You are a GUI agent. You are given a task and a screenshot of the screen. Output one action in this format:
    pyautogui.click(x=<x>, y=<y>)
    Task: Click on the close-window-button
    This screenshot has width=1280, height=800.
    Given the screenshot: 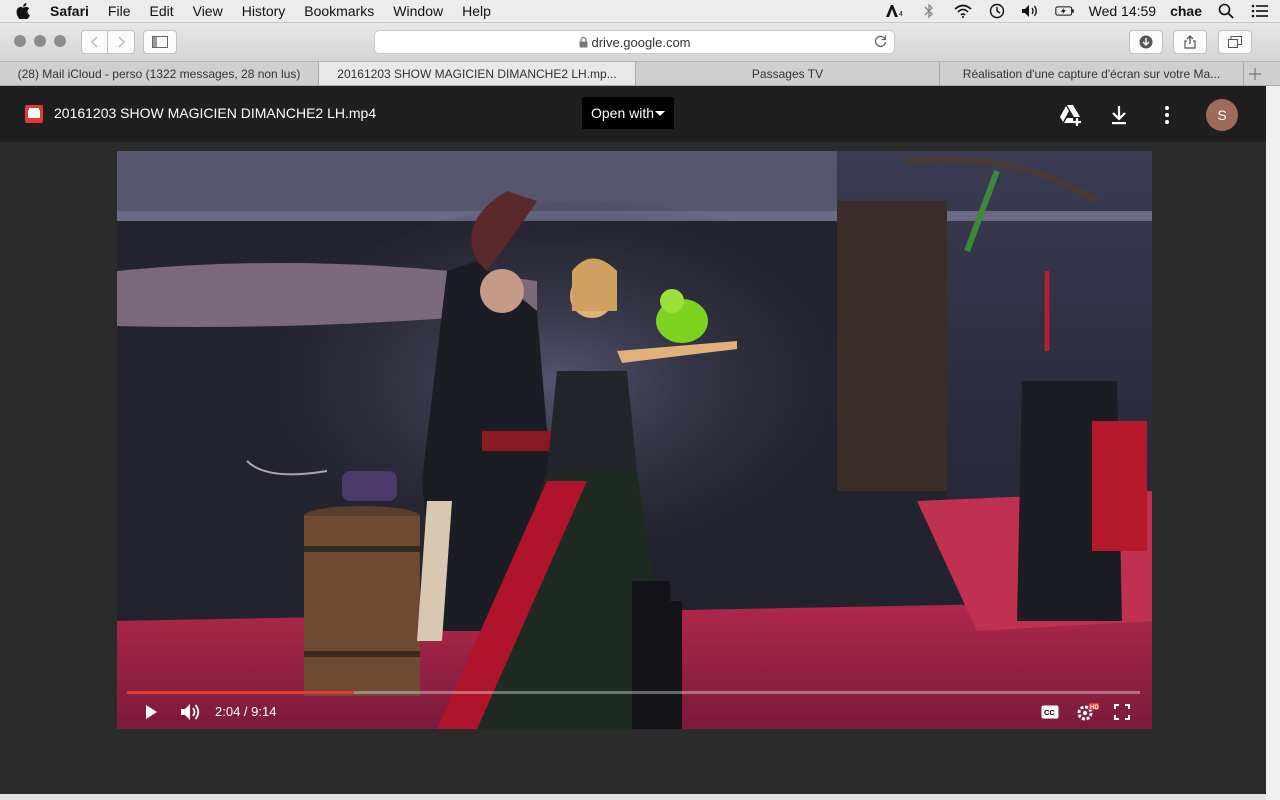 What is the action you would take?
    pyautogui.click(x=20, y=41)
    